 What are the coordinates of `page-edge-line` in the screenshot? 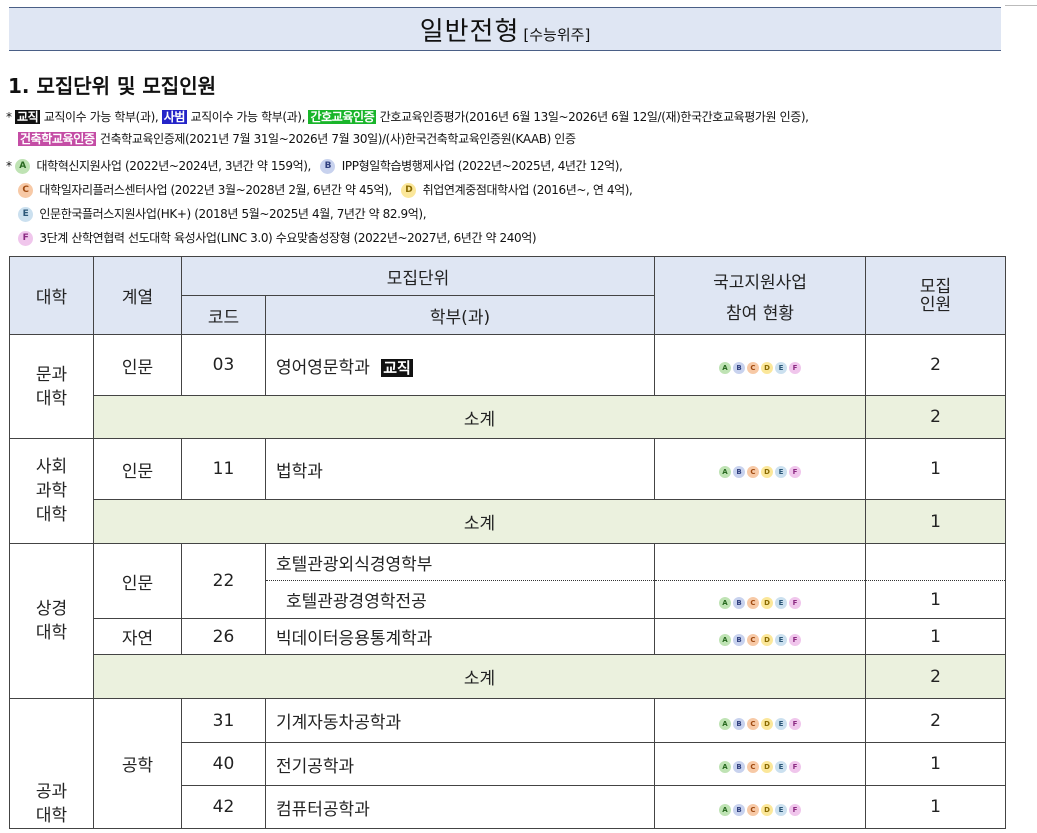 It's located at (1021, 5).